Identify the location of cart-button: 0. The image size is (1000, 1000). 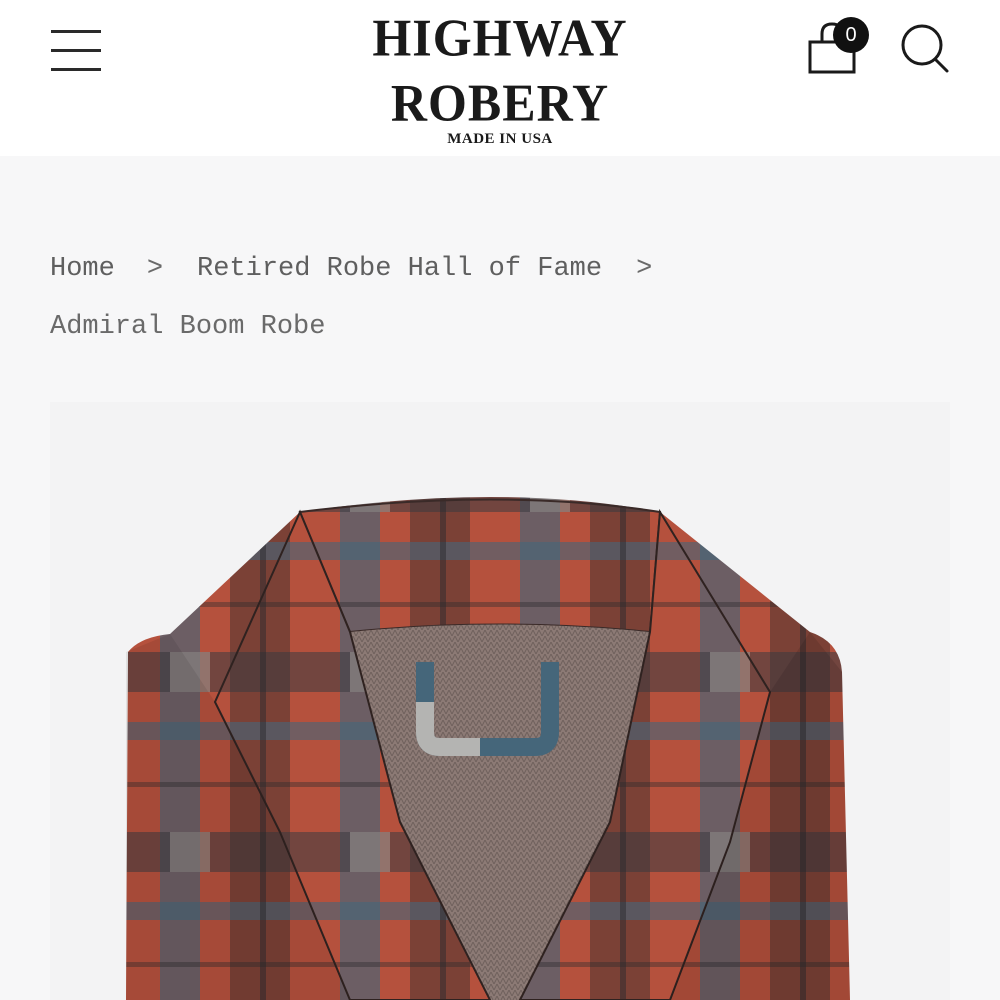
(837, 47).